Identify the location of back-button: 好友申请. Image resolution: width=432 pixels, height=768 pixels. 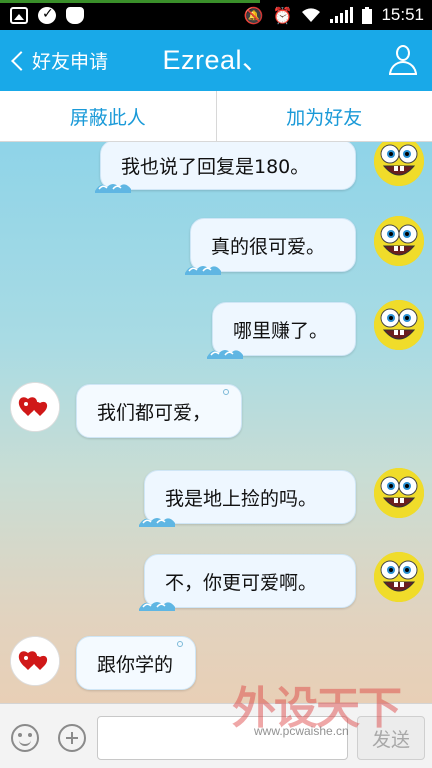
(58, 60).